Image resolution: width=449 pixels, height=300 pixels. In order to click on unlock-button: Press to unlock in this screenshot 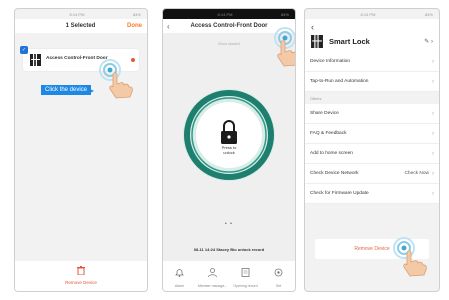, I will do `click(229, 135)`.